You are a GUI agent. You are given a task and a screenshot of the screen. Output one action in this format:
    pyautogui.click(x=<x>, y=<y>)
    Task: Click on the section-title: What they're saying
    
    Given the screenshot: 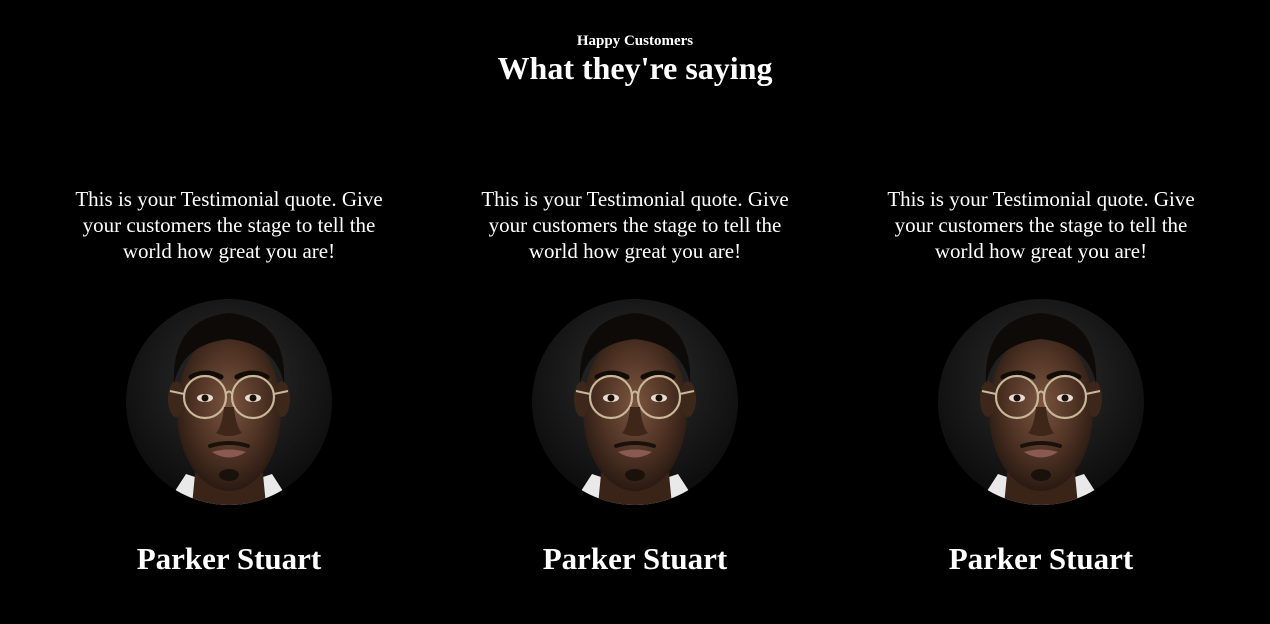 What is the action you would take?
    pyautogui.click(x=635, y=68)
    